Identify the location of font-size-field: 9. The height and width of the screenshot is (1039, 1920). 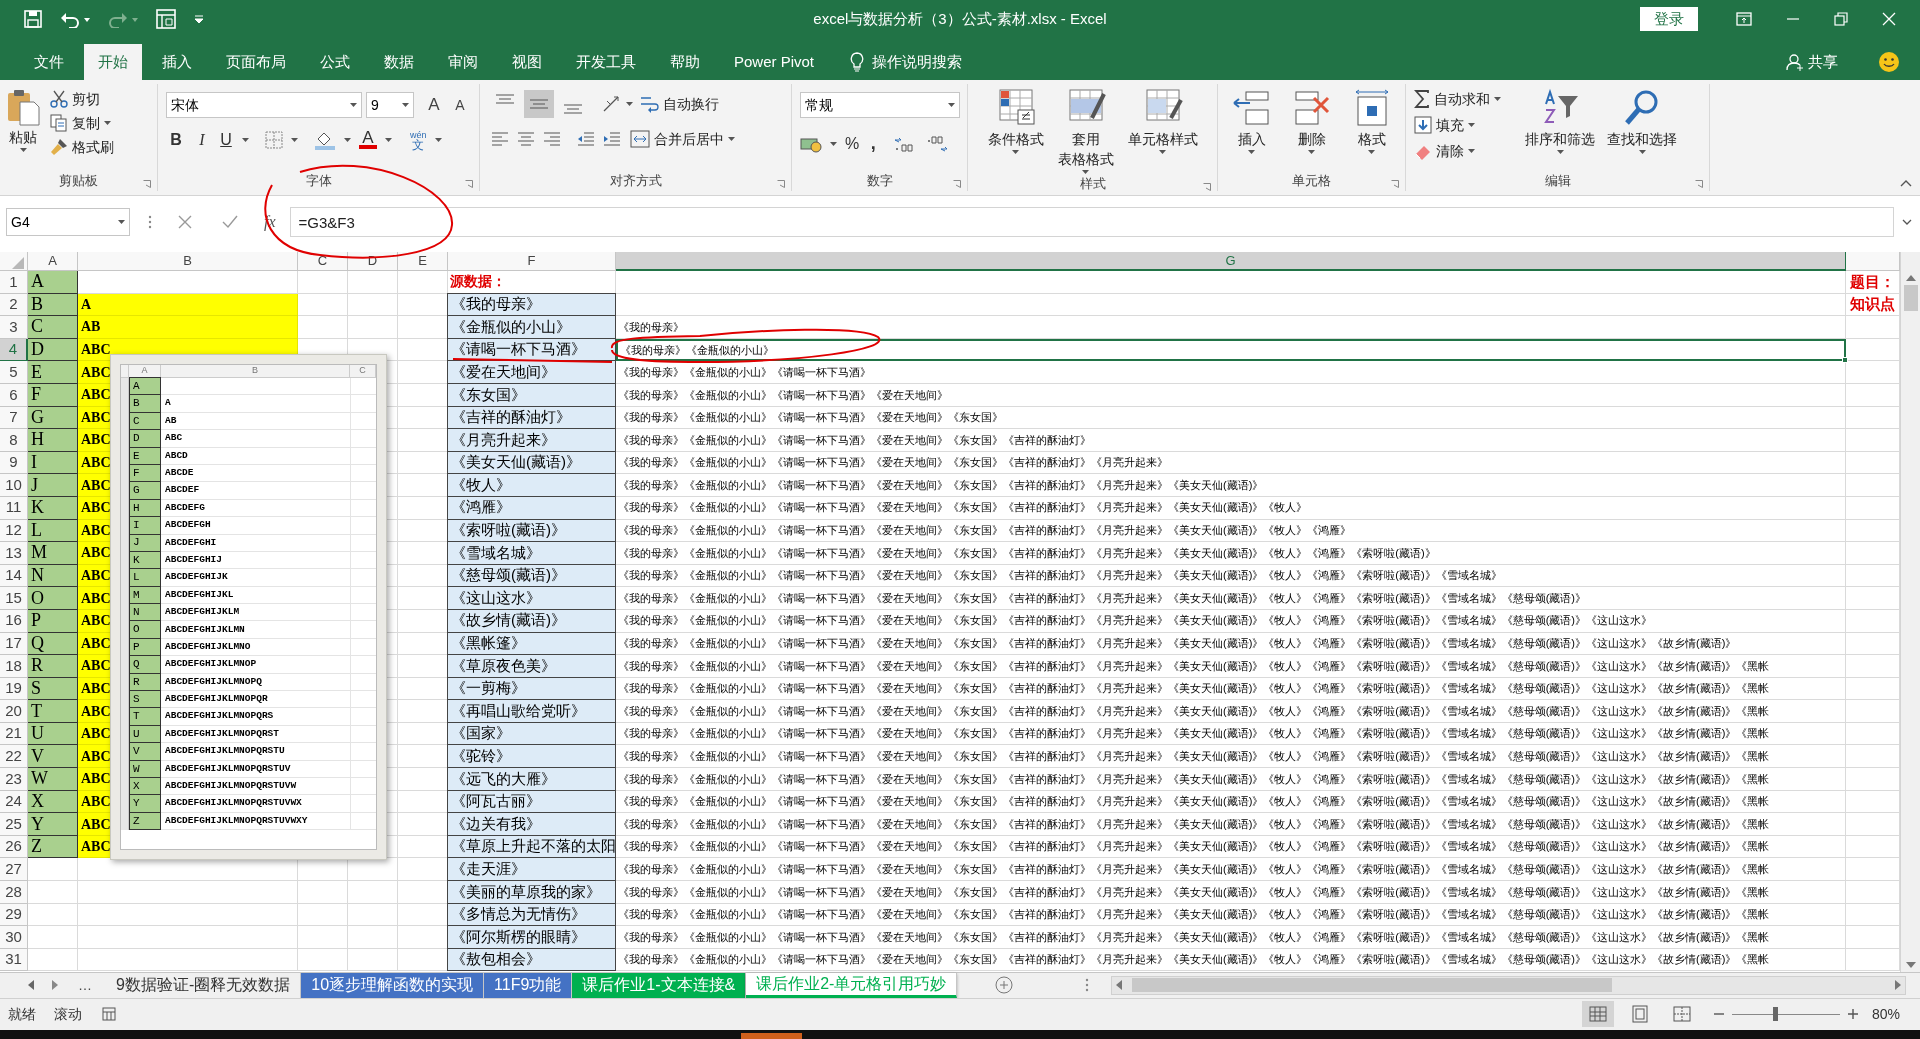
(390, 105).